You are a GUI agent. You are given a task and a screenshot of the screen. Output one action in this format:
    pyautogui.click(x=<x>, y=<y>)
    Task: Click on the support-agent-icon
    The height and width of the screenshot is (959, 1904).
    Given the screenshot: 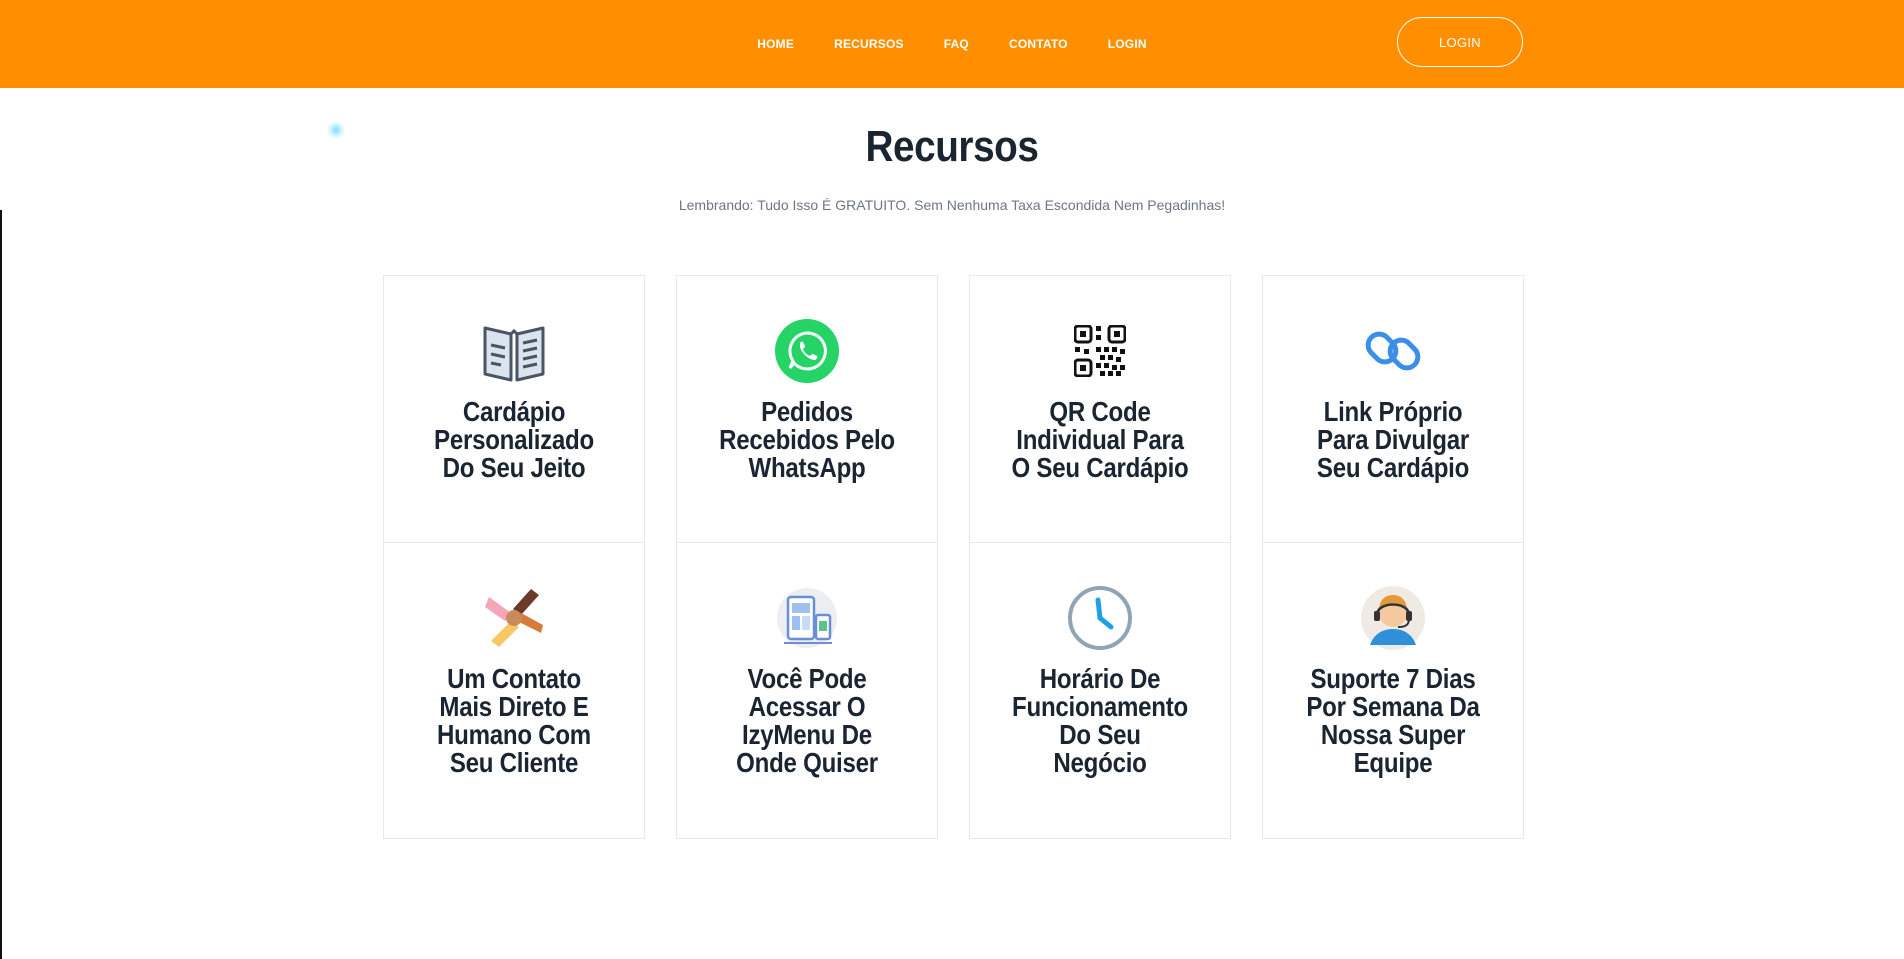 What is the action you would take?
    pyautogui.click(x=1393, y=618)
    